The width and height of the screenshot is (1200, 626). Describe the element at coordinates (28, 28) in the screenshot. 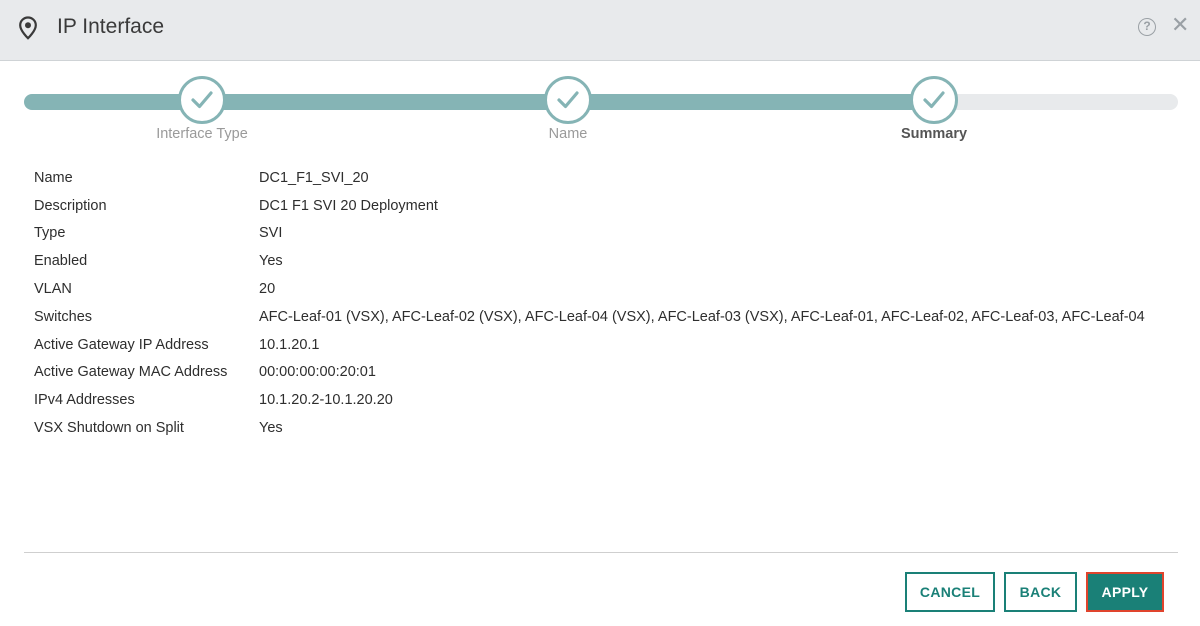

I see `location-pin-icon` at that location.